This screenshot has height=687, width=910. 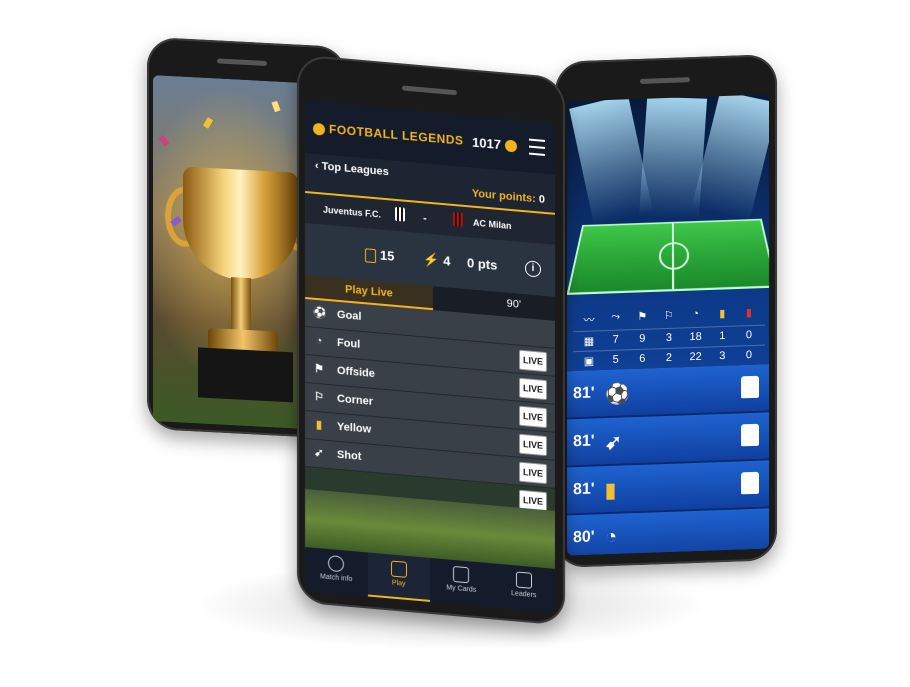 What do you see at coordinates (533, 269) in the screenshot?
I see `info-icon: i` at bounding box center [533, 269].